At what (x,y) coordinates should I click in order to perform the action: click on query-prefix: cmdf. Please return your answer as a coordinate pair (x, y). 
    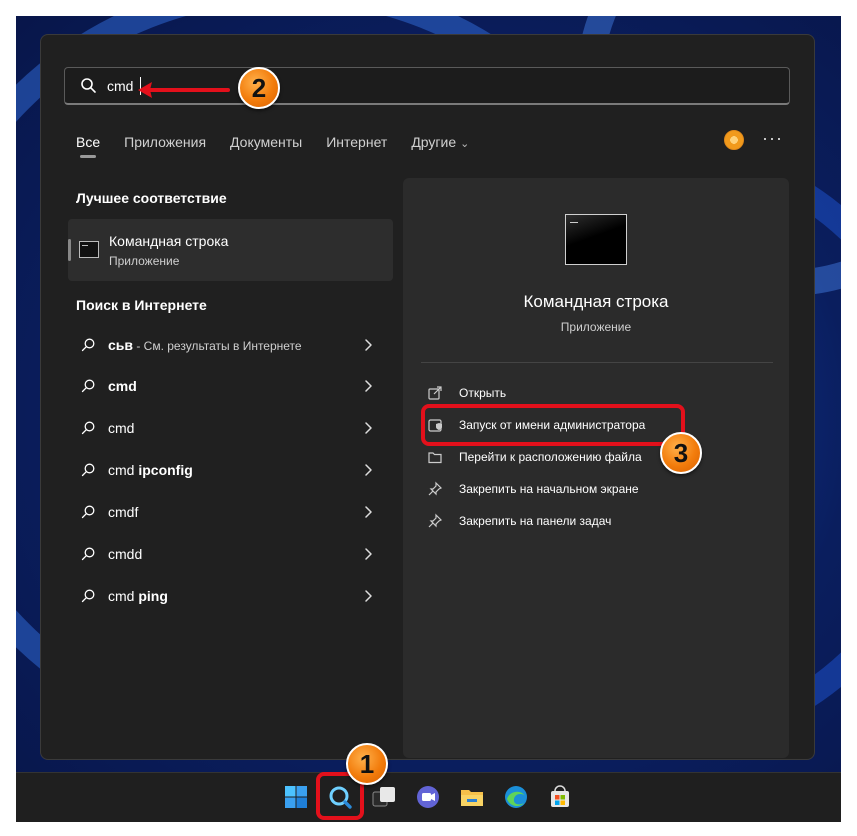
    Looking at the image, I should click on (123, 512).